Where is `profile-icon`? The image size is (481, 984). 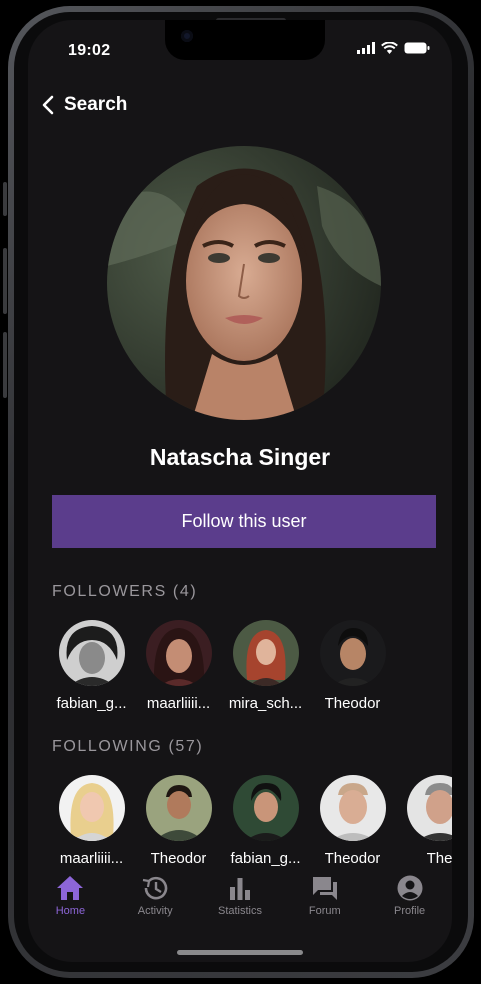
profile-icon is located at coordinates (410, 888).